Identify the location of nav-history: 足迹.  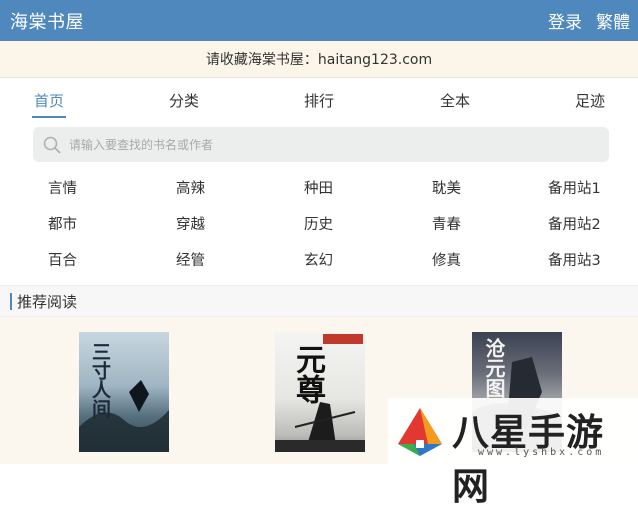
(590, 100).